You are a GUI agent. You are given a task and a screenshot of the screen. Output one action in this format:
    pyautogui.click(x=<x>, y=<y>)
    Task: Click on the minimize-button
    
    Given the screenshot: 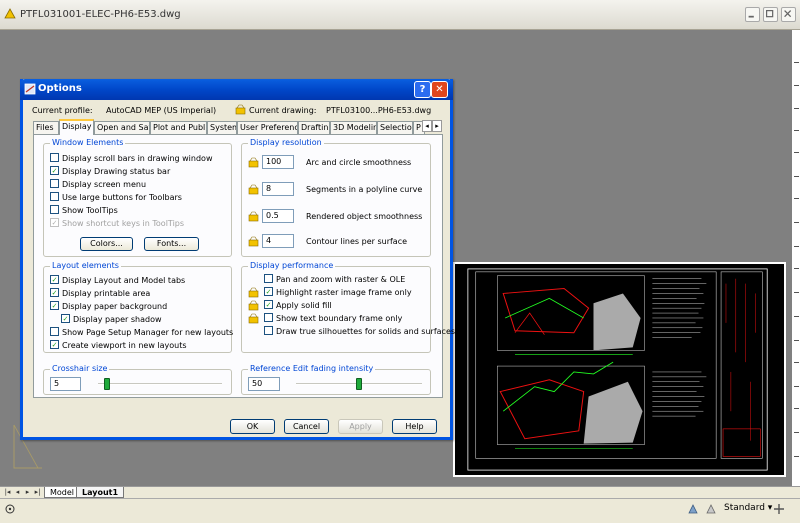 What is the action you would take?
    pyautogui.click(x=752, y=14)
    